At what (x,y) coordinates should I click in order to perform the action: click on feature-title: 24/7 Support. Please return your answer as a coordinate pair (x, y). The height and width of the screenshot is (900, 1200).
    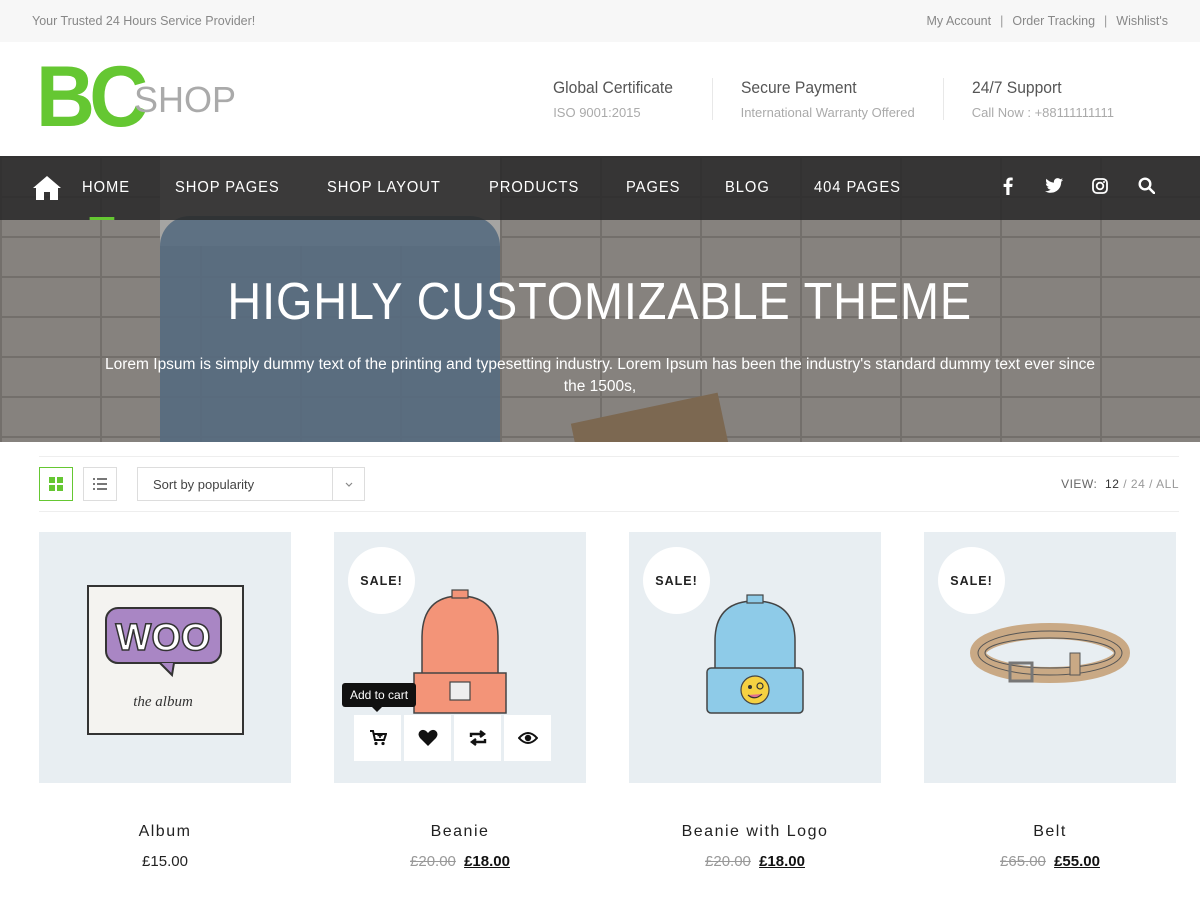
    Looking at the image, I should click on (1016, 87).